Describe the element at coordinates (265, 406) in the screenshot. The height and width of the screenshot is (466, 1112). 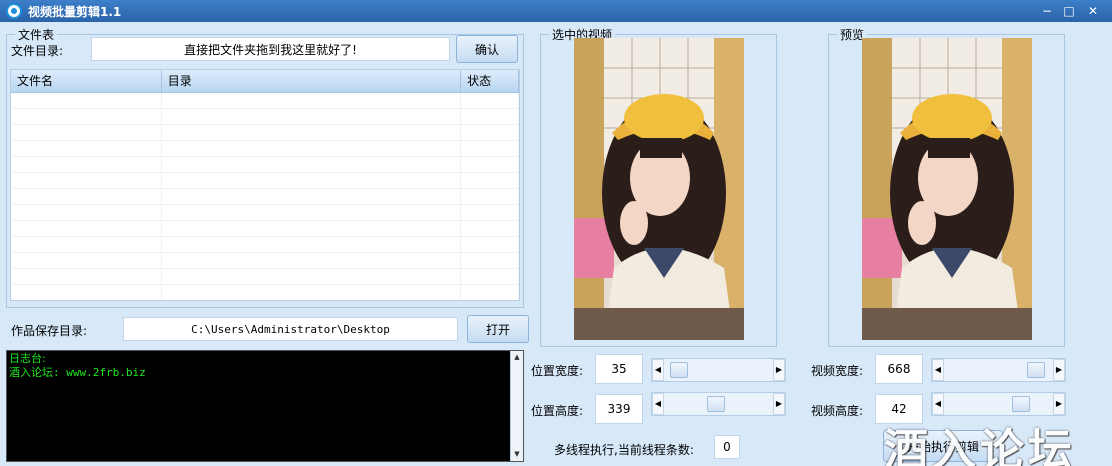
I see `log-console: 日志台: 酒入论坛: www.2frb.biz ▲ ▼` at that location.